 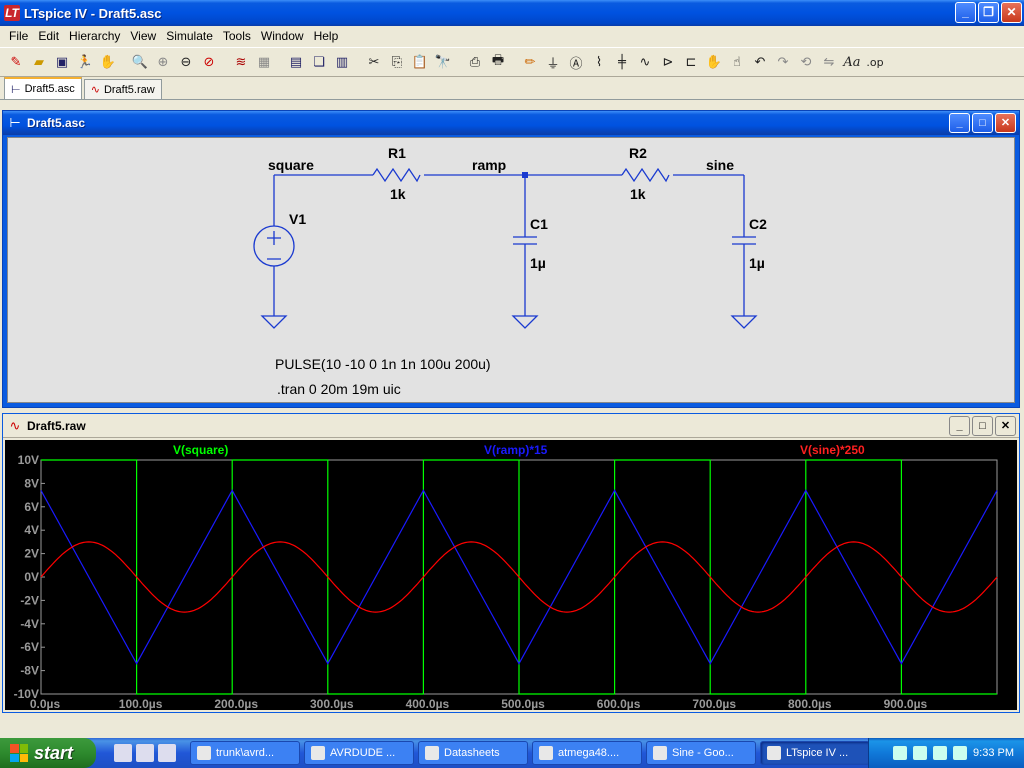 I want to click on text-icon: Aa, so click(x=852, y=62).